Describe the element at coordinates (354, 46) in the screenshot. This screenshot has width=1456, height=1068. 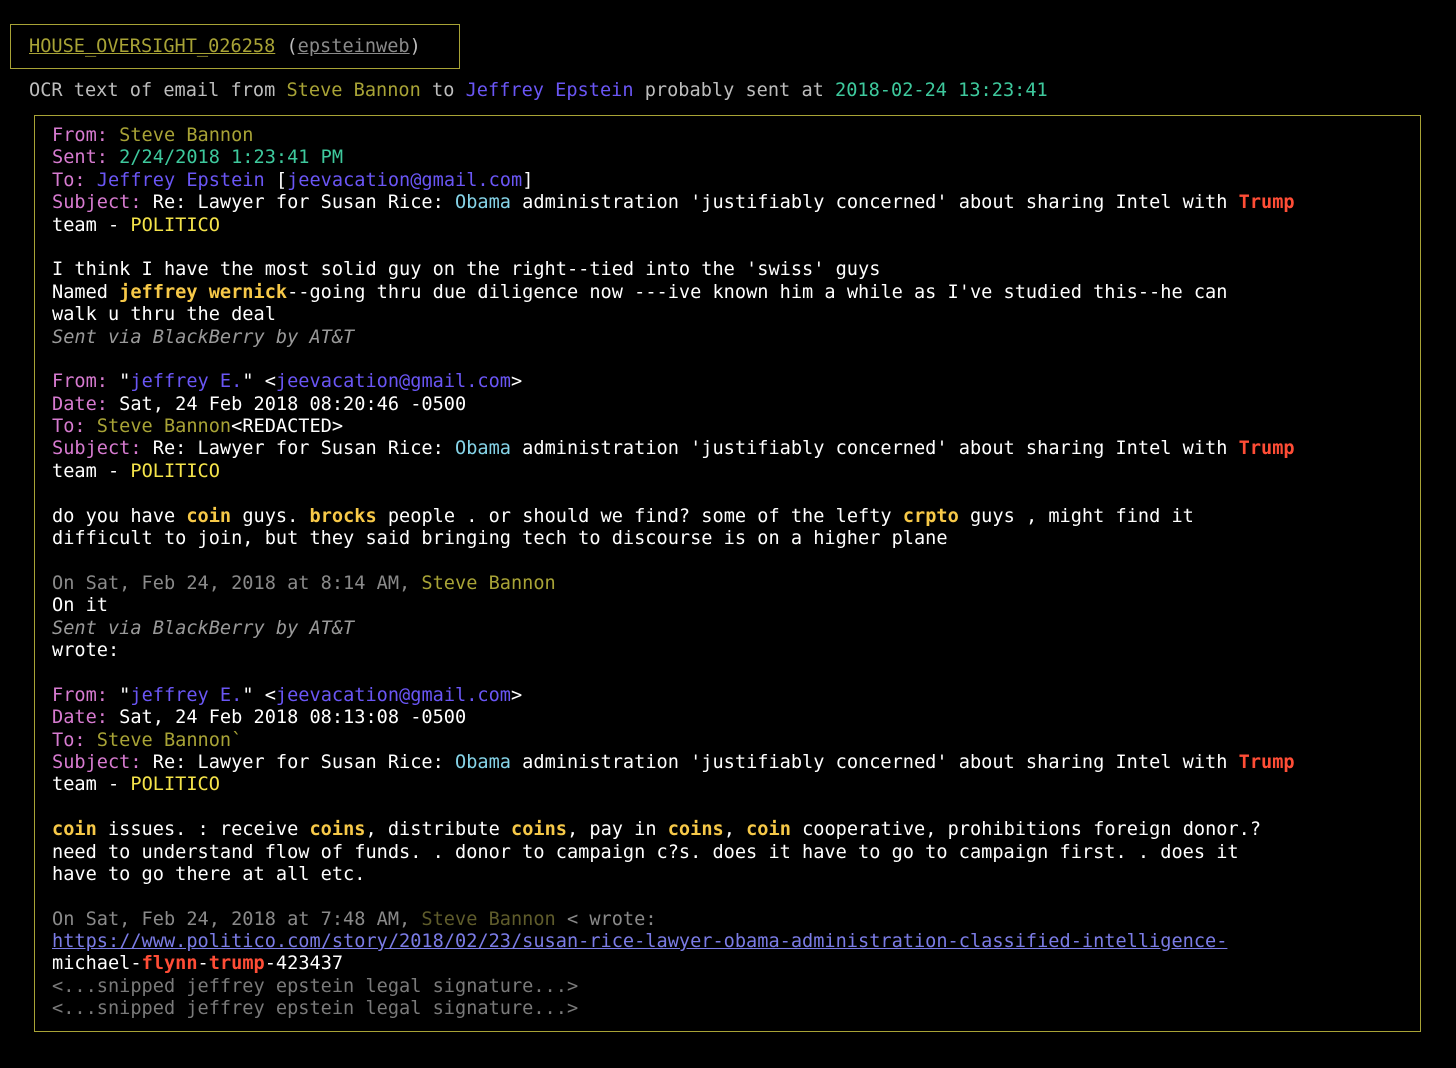
I see `source-link: epsteinweb` at that location.